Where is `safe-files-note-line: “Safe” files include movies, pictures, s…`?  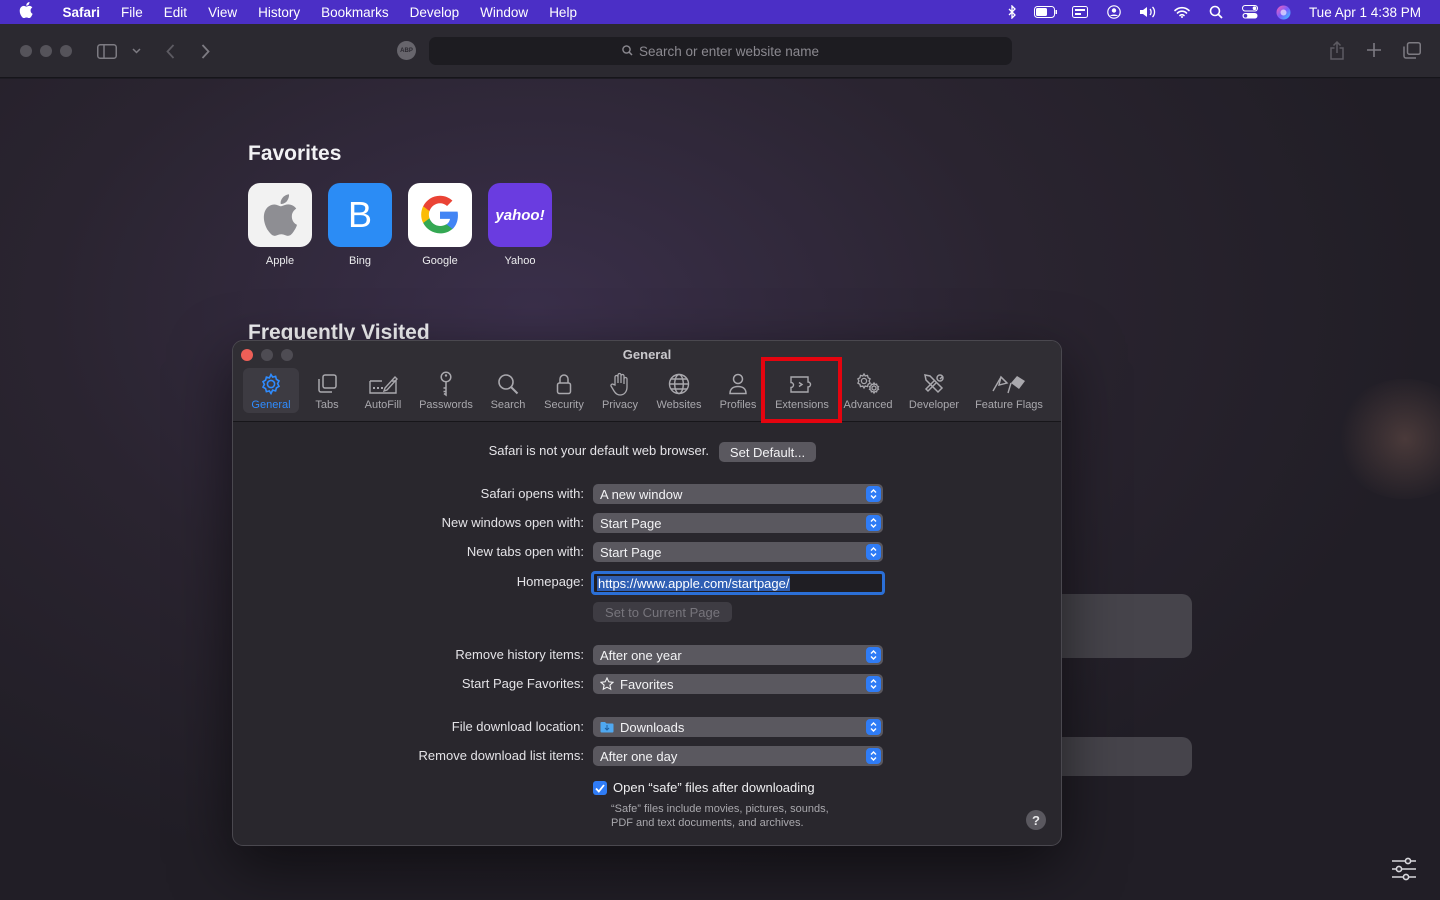 safe-files-note-line: “Safe” files include movies, pictures, s… is located at coordinates (720, 809).